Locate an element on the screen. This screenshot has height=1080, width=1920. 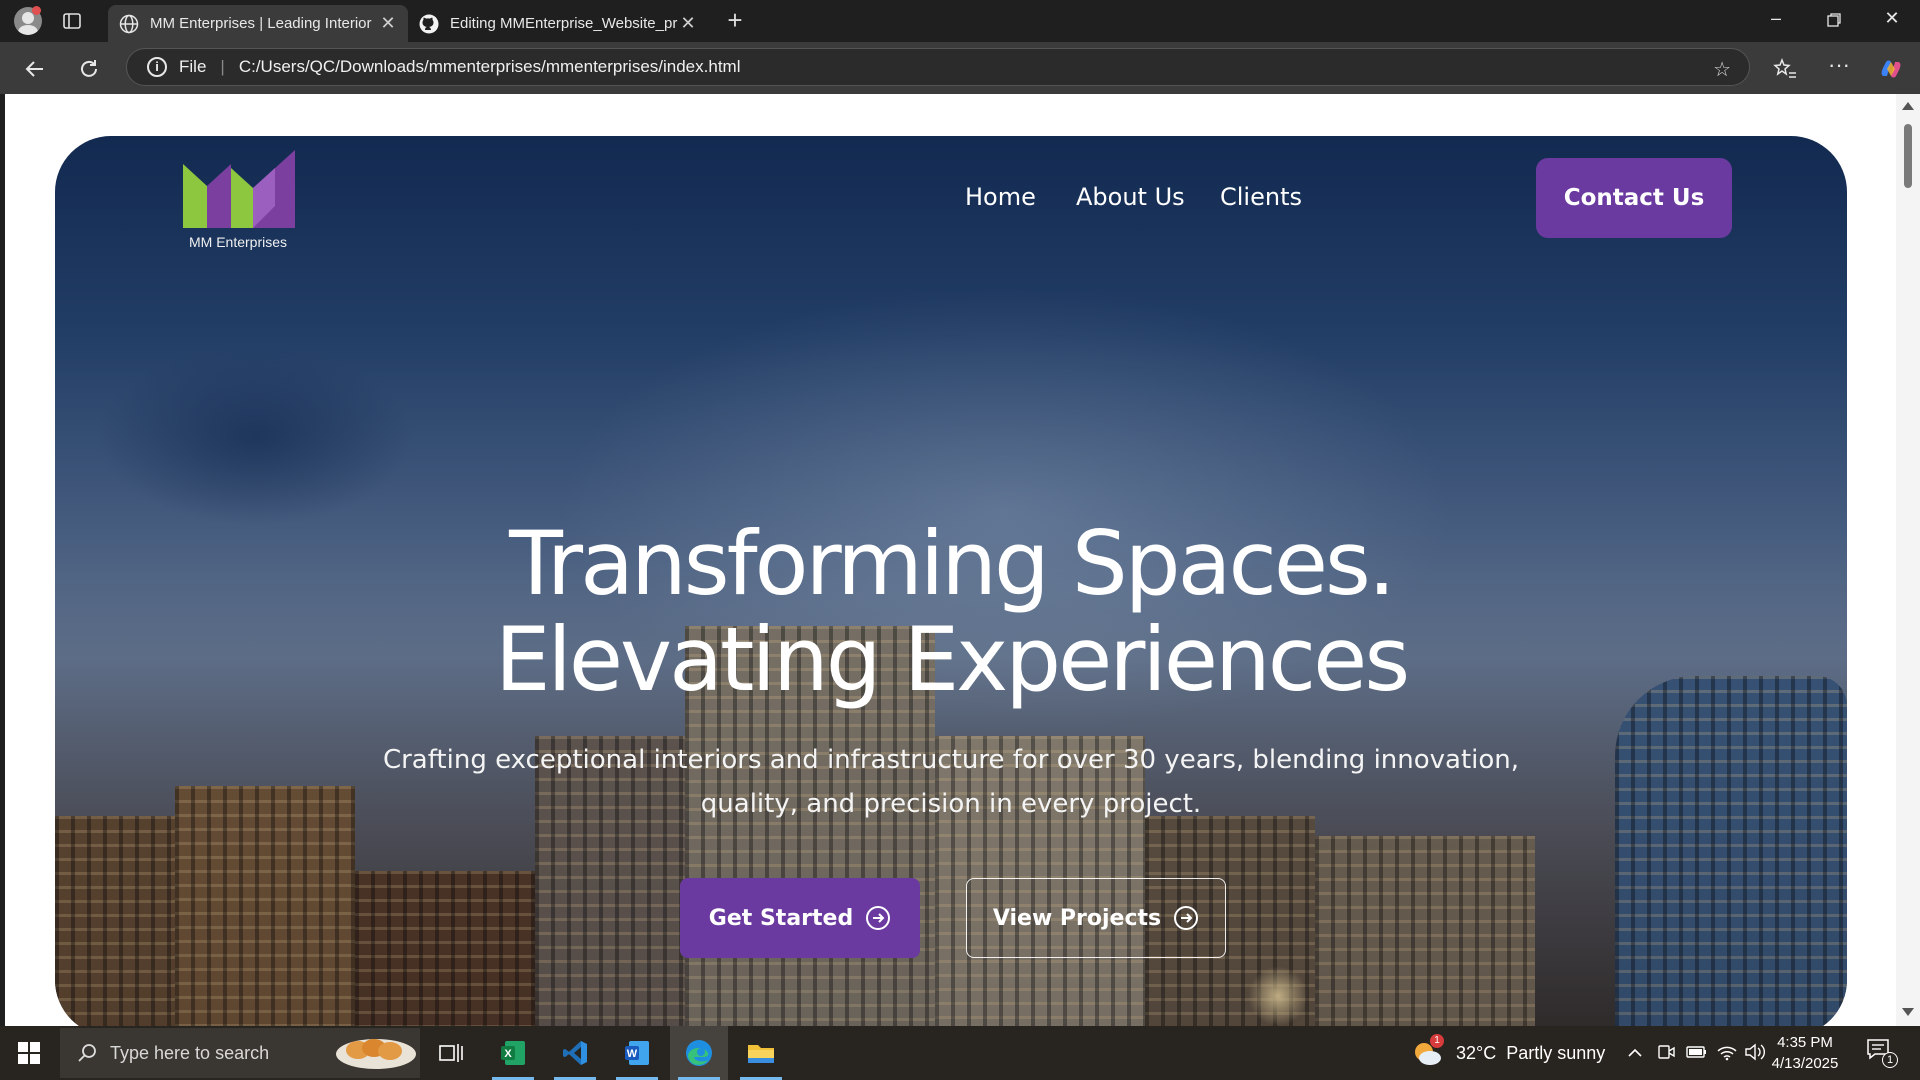
tab-mm-enterprises: MM Enterprises | Leading Interior ✕ is located at coordinates (258, 23).